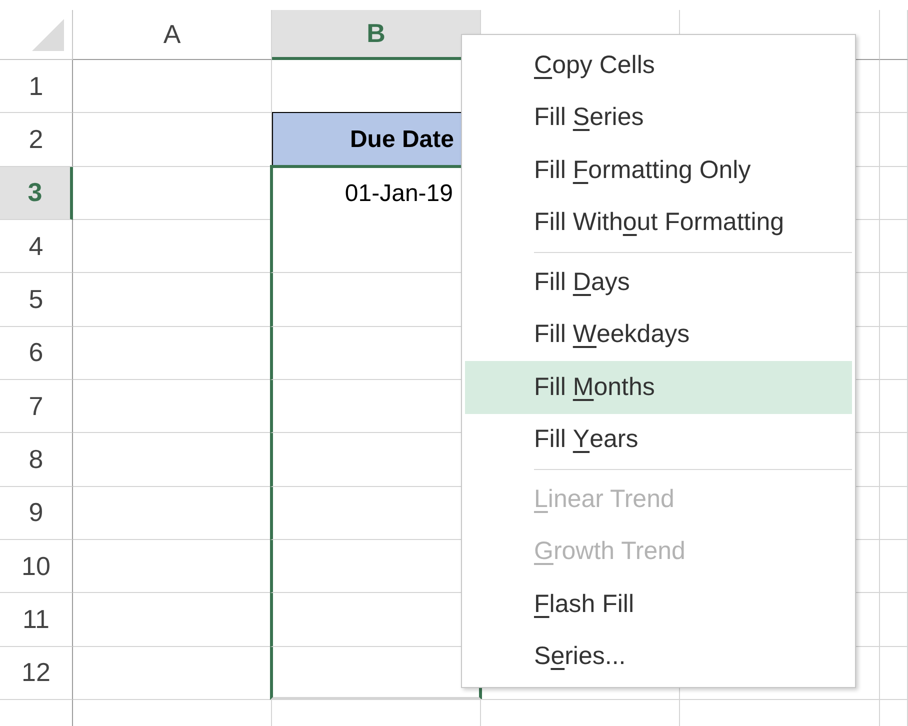 The image size is (908, 726). What do you see at coordinates (658, 440) in the screenshot?
I see `menu-item: Fill Years` at bounding box center [658, 440].